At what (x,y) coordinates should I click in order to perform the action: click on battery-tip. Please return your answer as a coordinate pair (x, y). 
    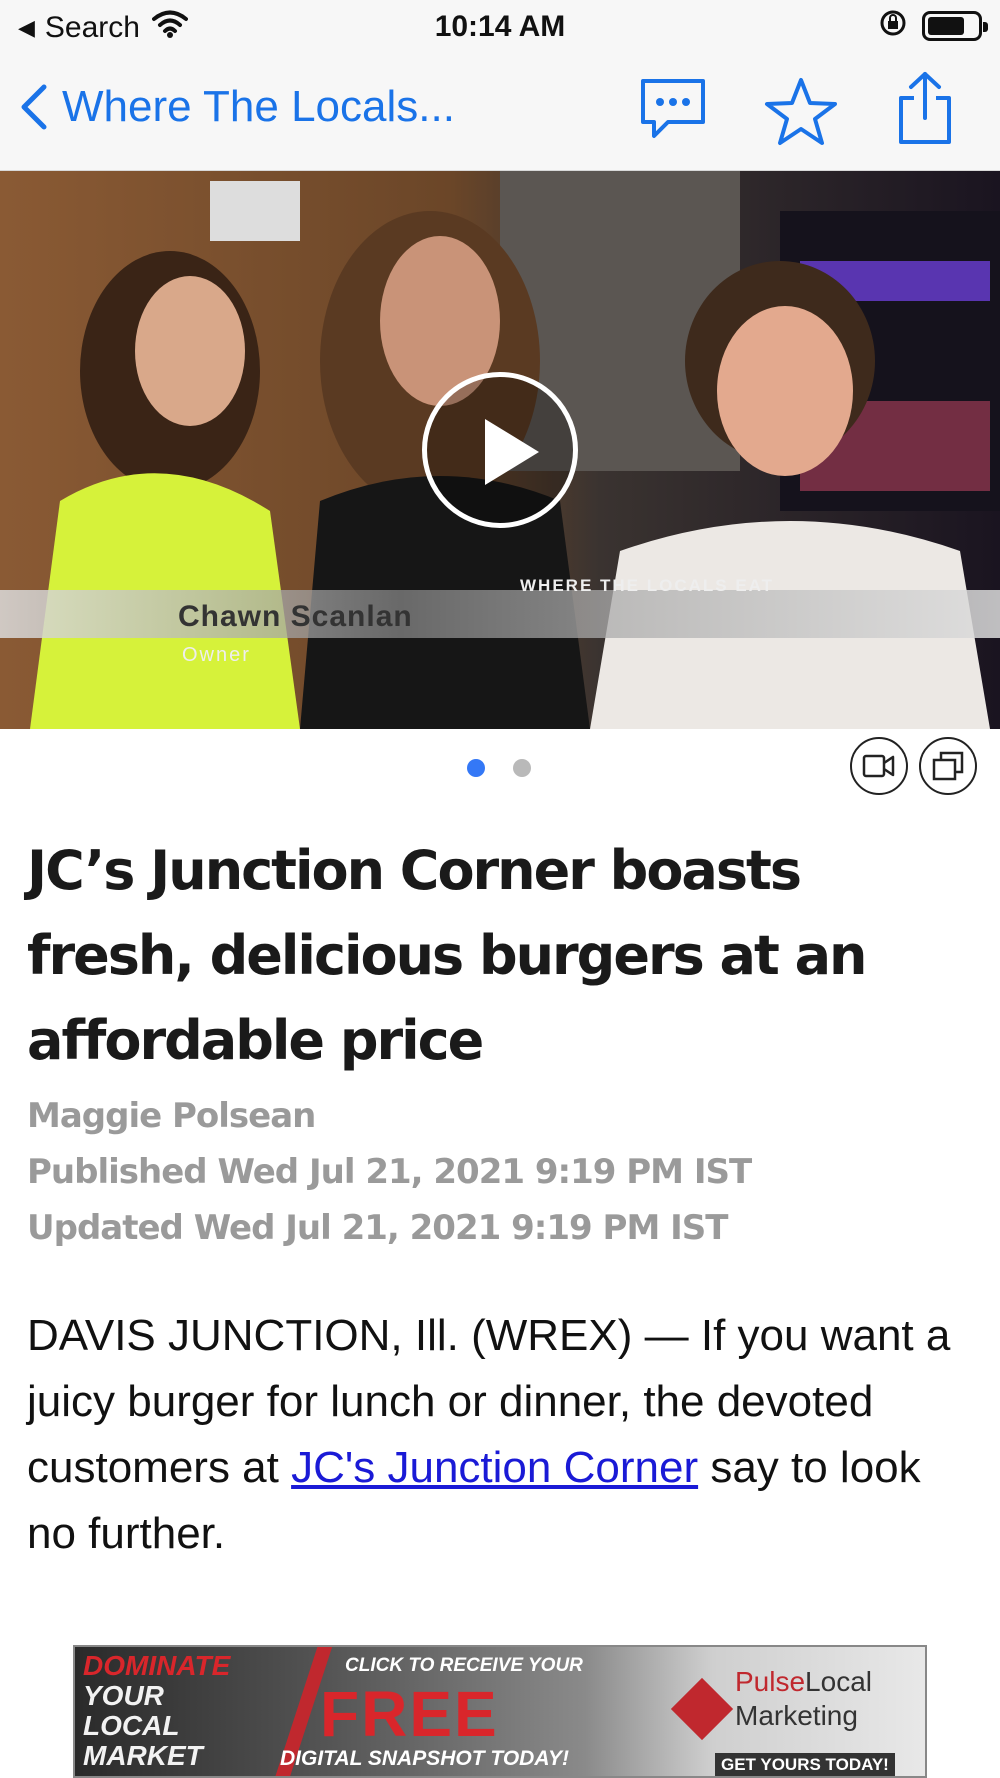
    Looking at the image, I should click on (985, 26).